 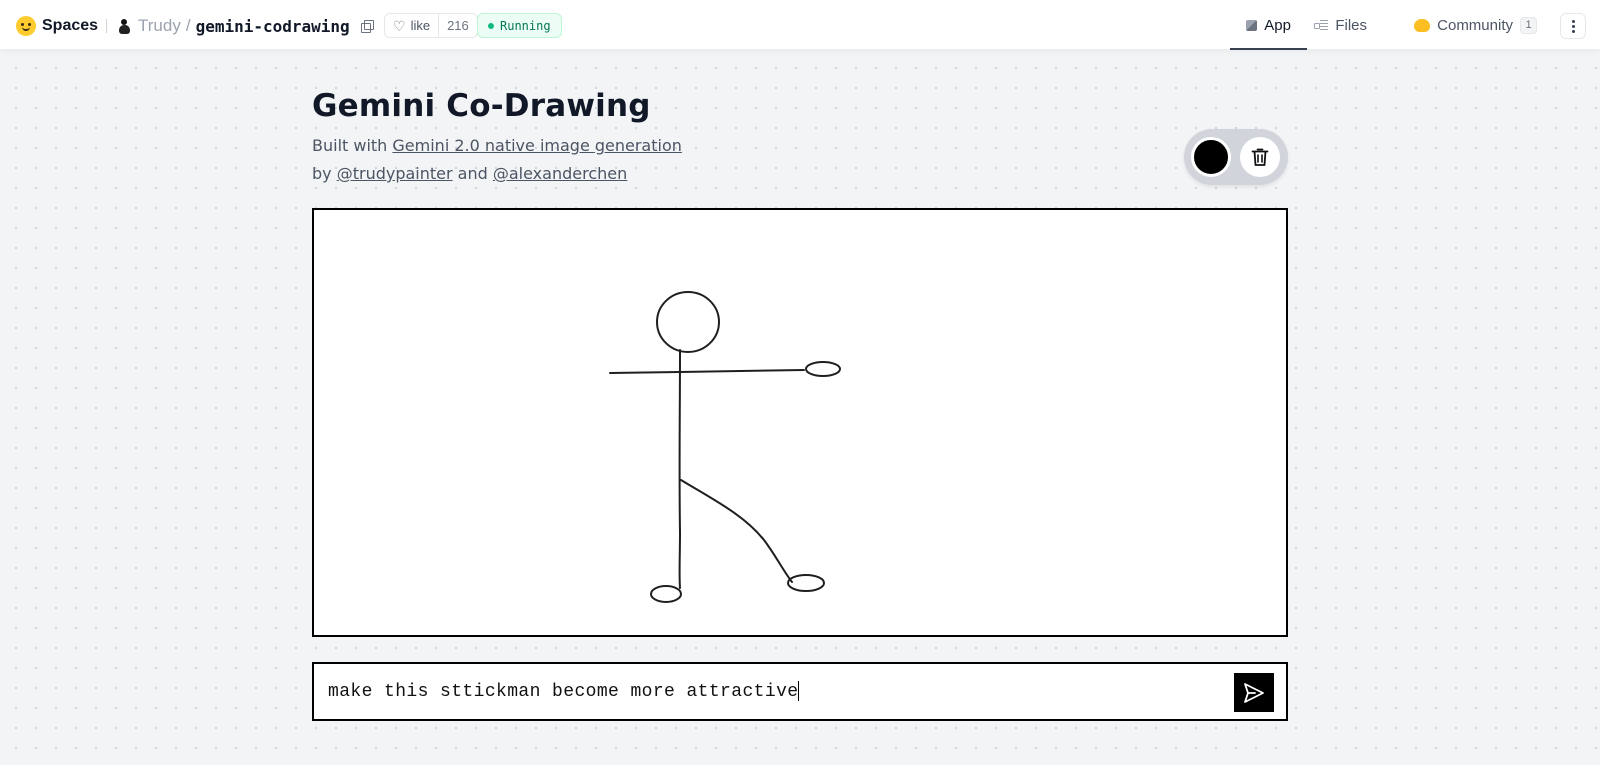 I want to click on repo-name-link: gemini-codrawing, so click(x=273, y=26).